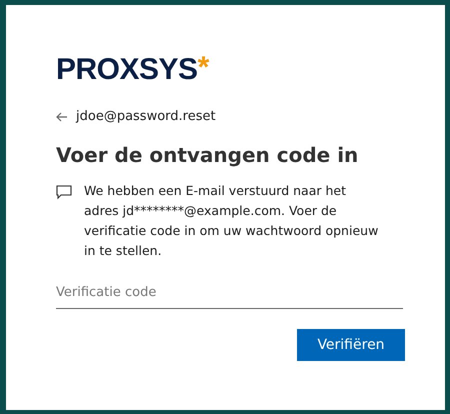 The width and height of the screenshot is (450, 414). What do you see at coordinates (232, 221) in the screenshot?
I see `info-message: We hebben een E-mail verstuurd naar het adres jd********@example.com. Voer de verificatie code in om uw wachtwoord opnieuw in te stellen.` at bounding box center [232, 221].